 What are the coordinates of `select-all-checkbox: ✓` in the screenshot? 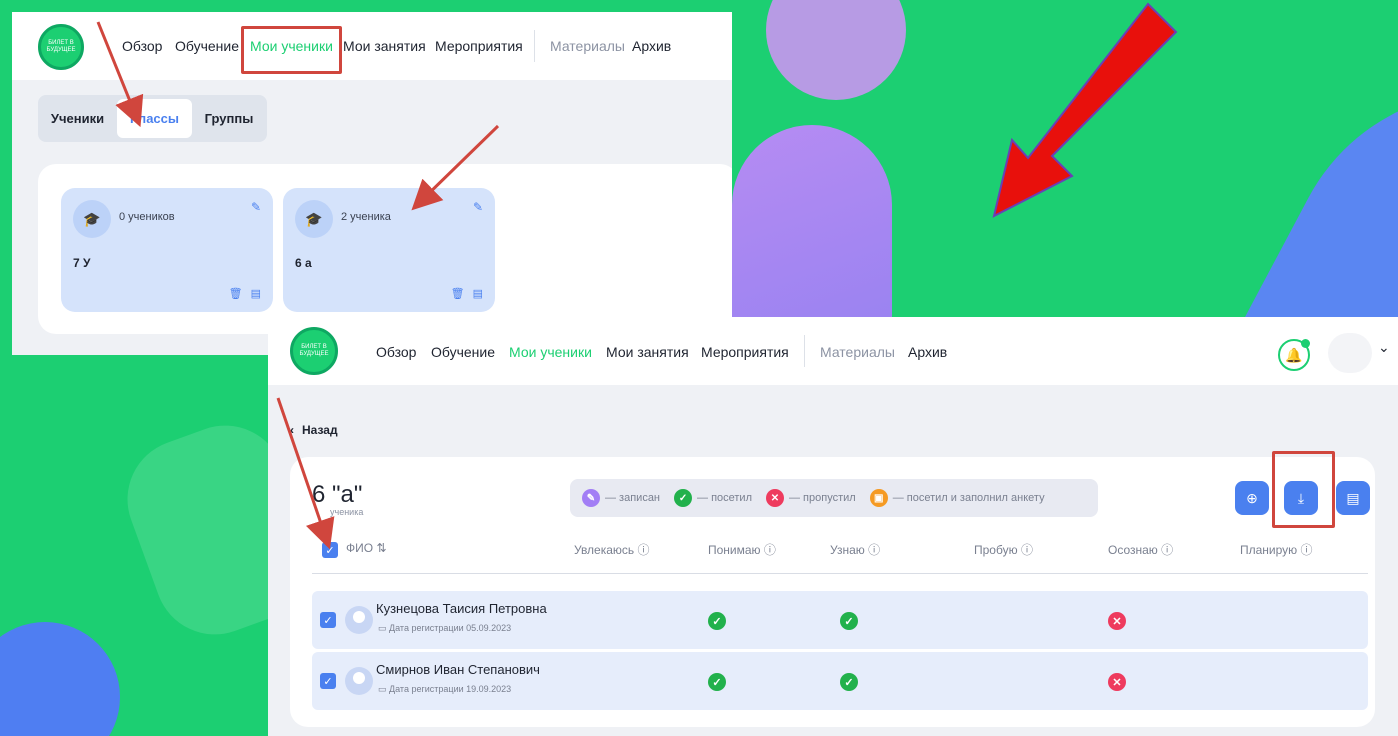 It's located at (330, 550).